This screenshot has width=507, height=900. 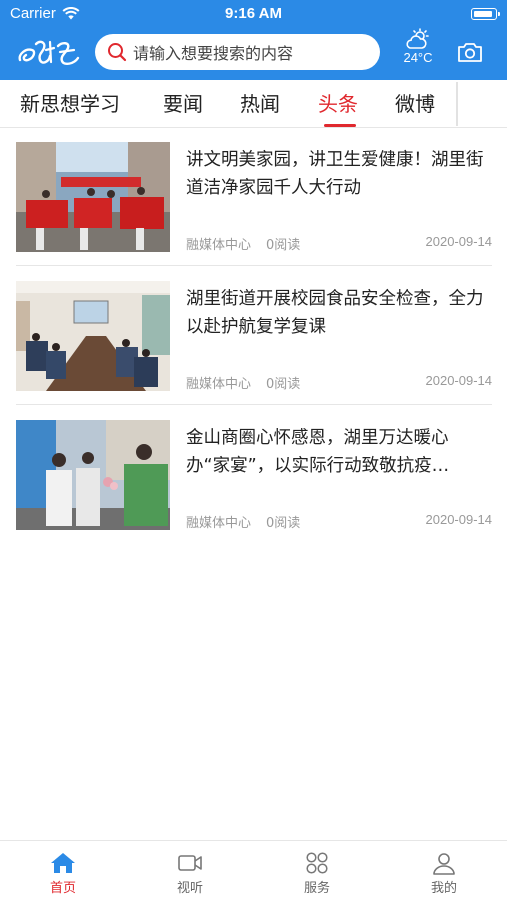 What do you see at coordinates (260, 104) in the screenshot?
I see `tab-rewen: 热闻` at bounding box center [260, 104].